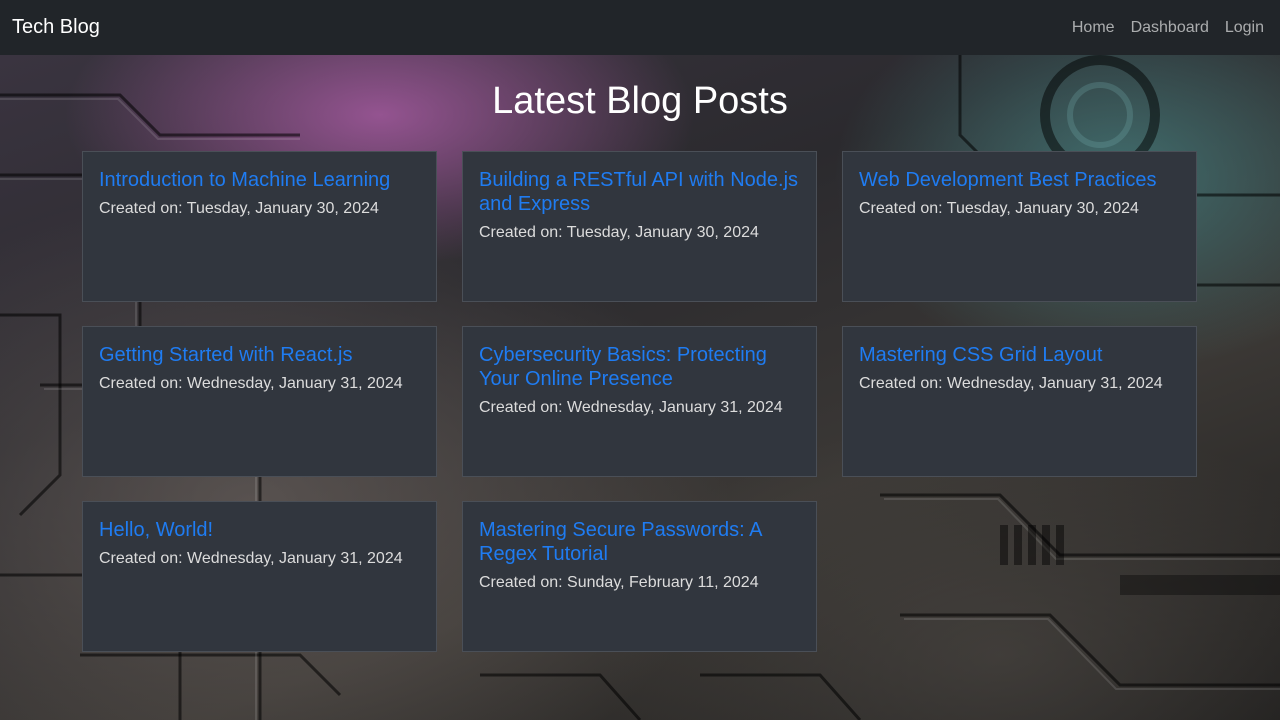 The width and height of the screenshot is (1280, 720). What do you see at coordinates (619, 582) in the screenshot?
I see `post-date: Created on: Sunday, February 11, 2024` at bounding box center [619, 582].